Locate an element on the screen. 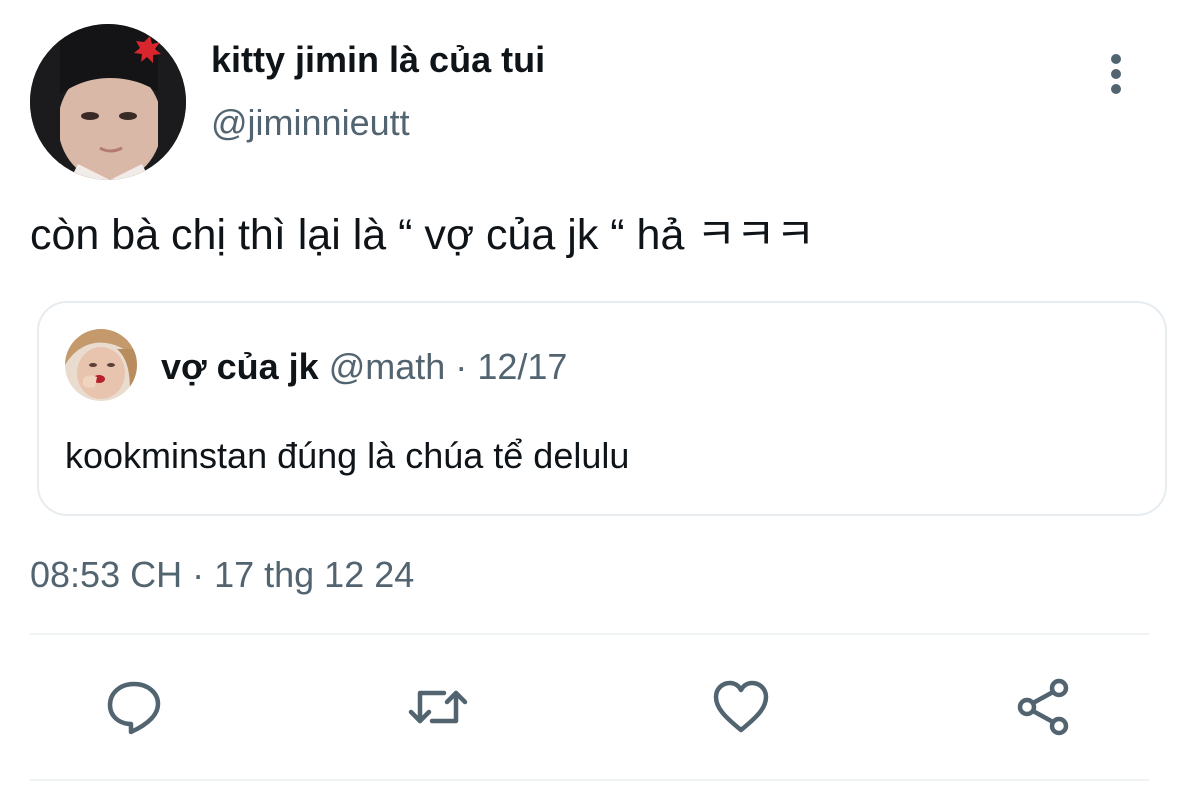 Image resolution: width=1179 pixels, height=798 pixels. retweet-button is located at coordinates (438, 707).